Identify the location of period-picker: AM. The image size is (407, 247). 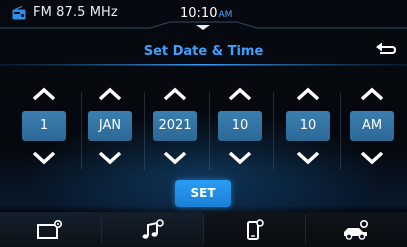
(372, 126).